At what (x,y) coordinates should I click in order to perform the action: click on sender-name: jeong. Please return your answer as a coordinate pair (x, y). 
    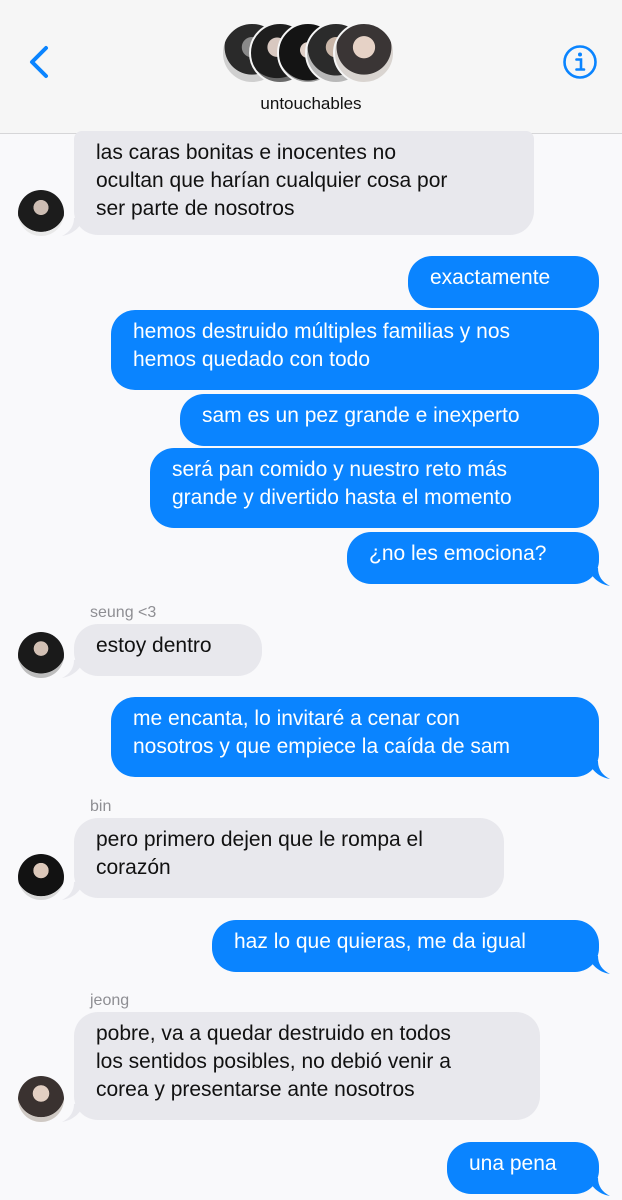
    Looking at the image, I should click on (110, 1000).